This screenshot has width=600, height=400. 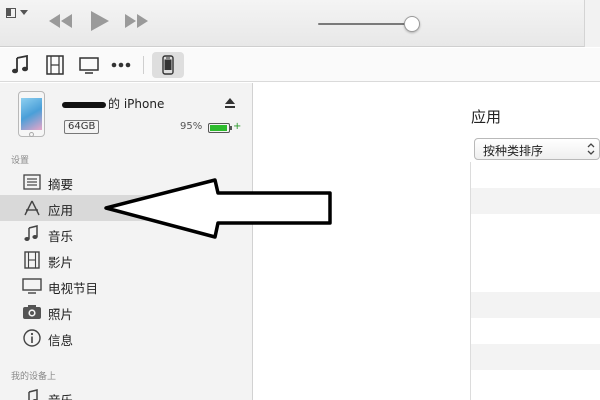 I want to click on iphone-icon, so click(x=168, y=65).